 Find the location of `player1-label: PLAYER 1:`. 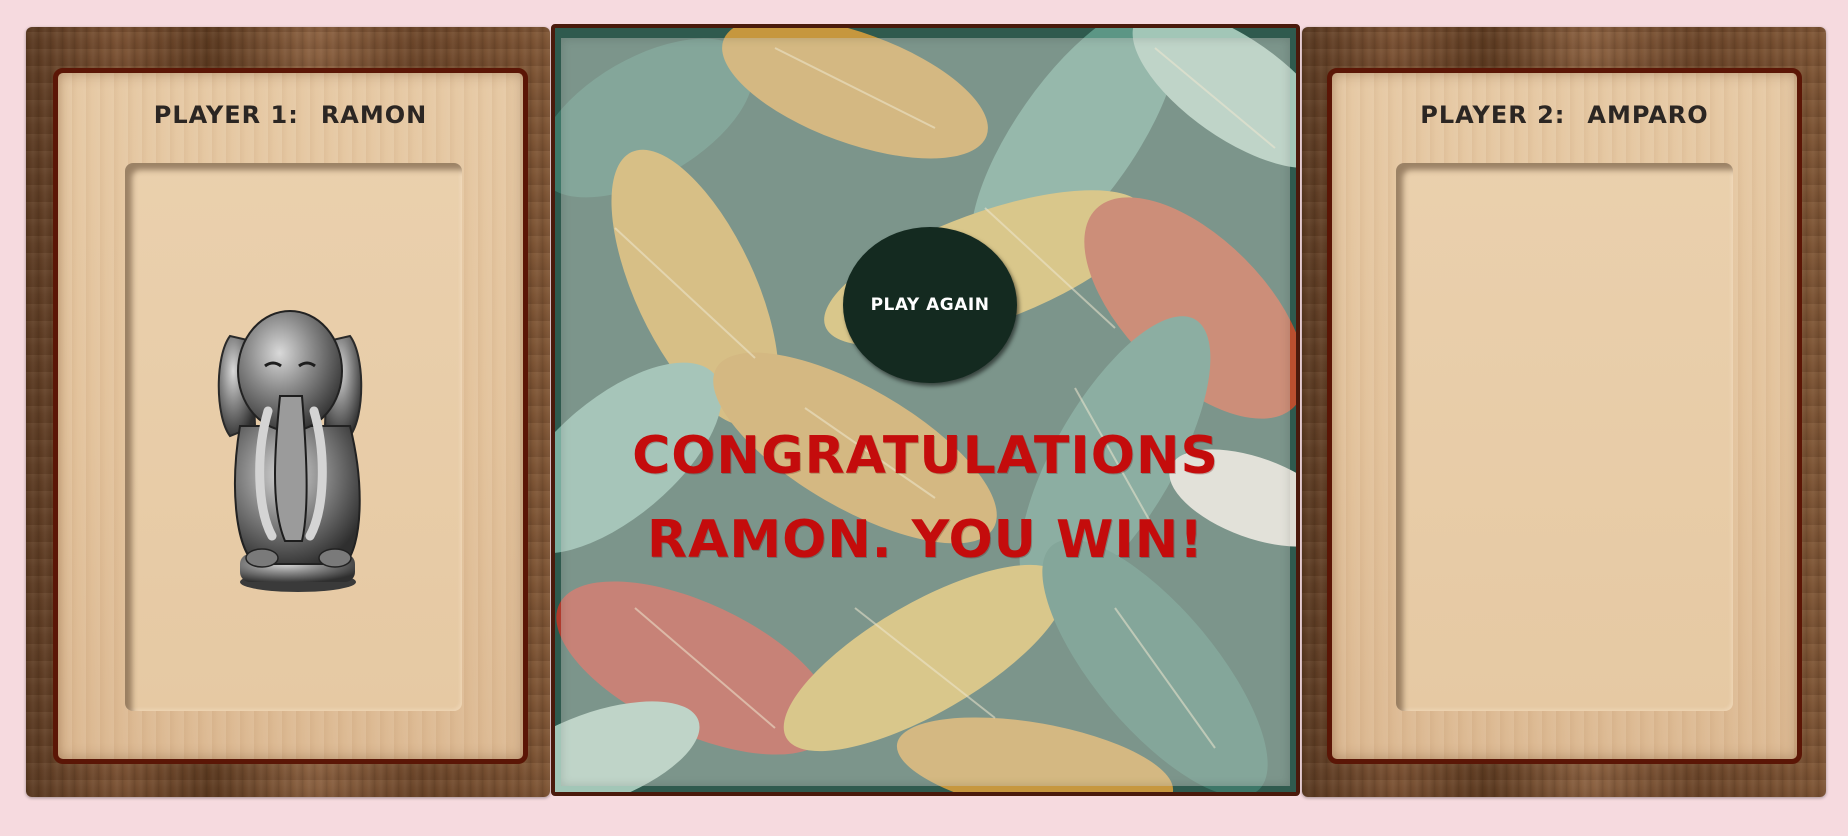

player1-label: PLAYER 1: is located at coordinates (226, 115).